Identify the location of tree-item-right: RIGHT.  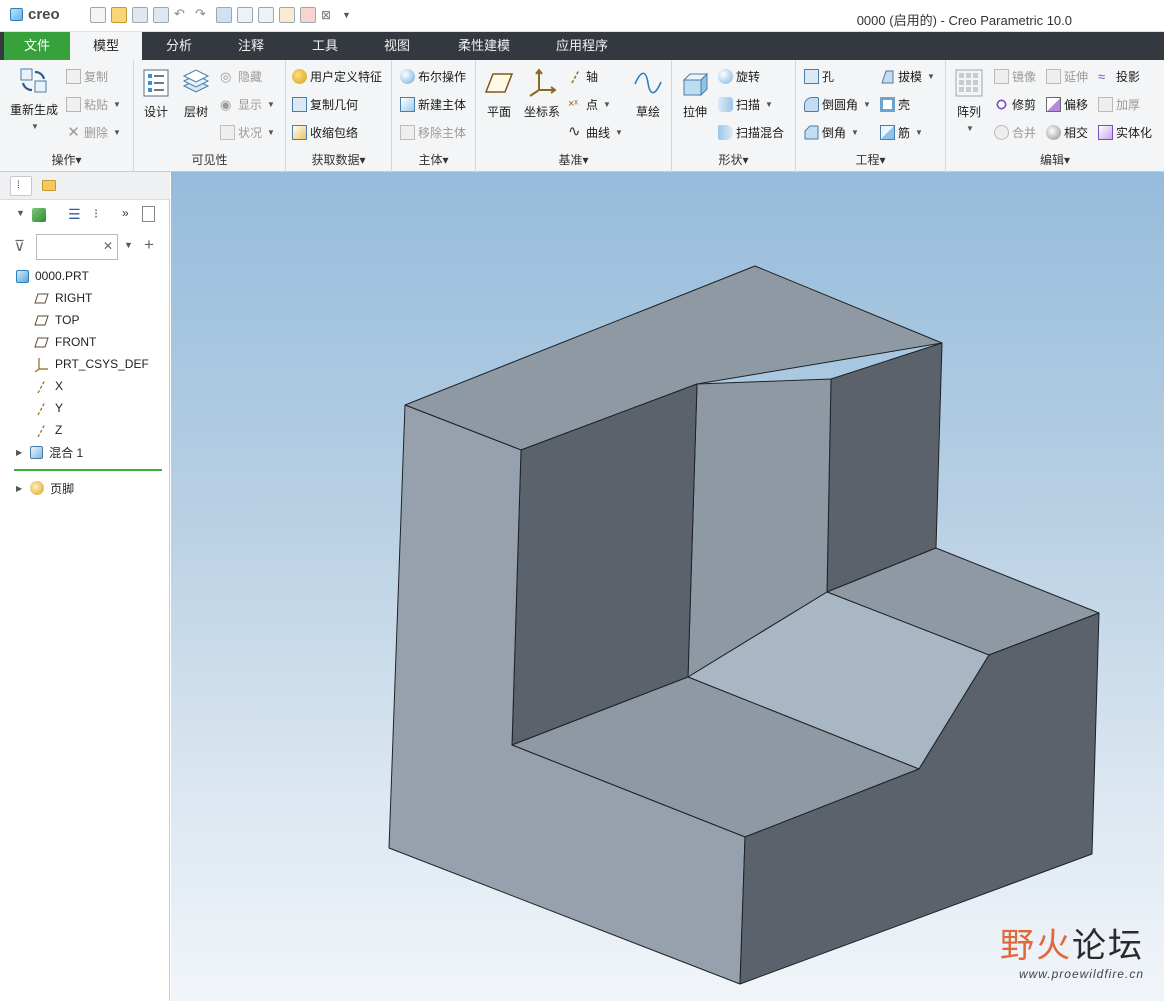
(63, 298).